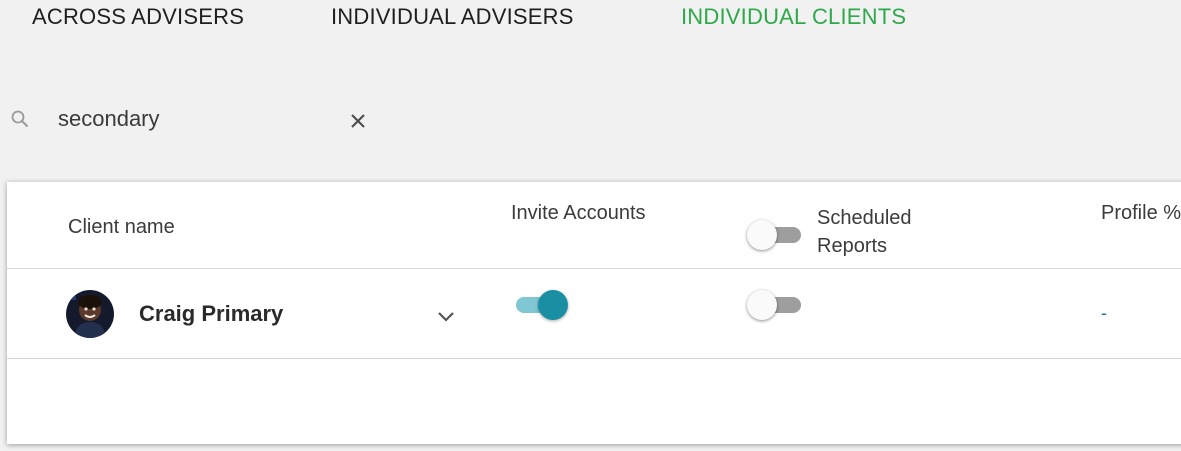  What do you see at coordinates (1141, 213) in the screenshot?
I see `header-profile-percent: Profile %` at bounding box center [1141, 213].